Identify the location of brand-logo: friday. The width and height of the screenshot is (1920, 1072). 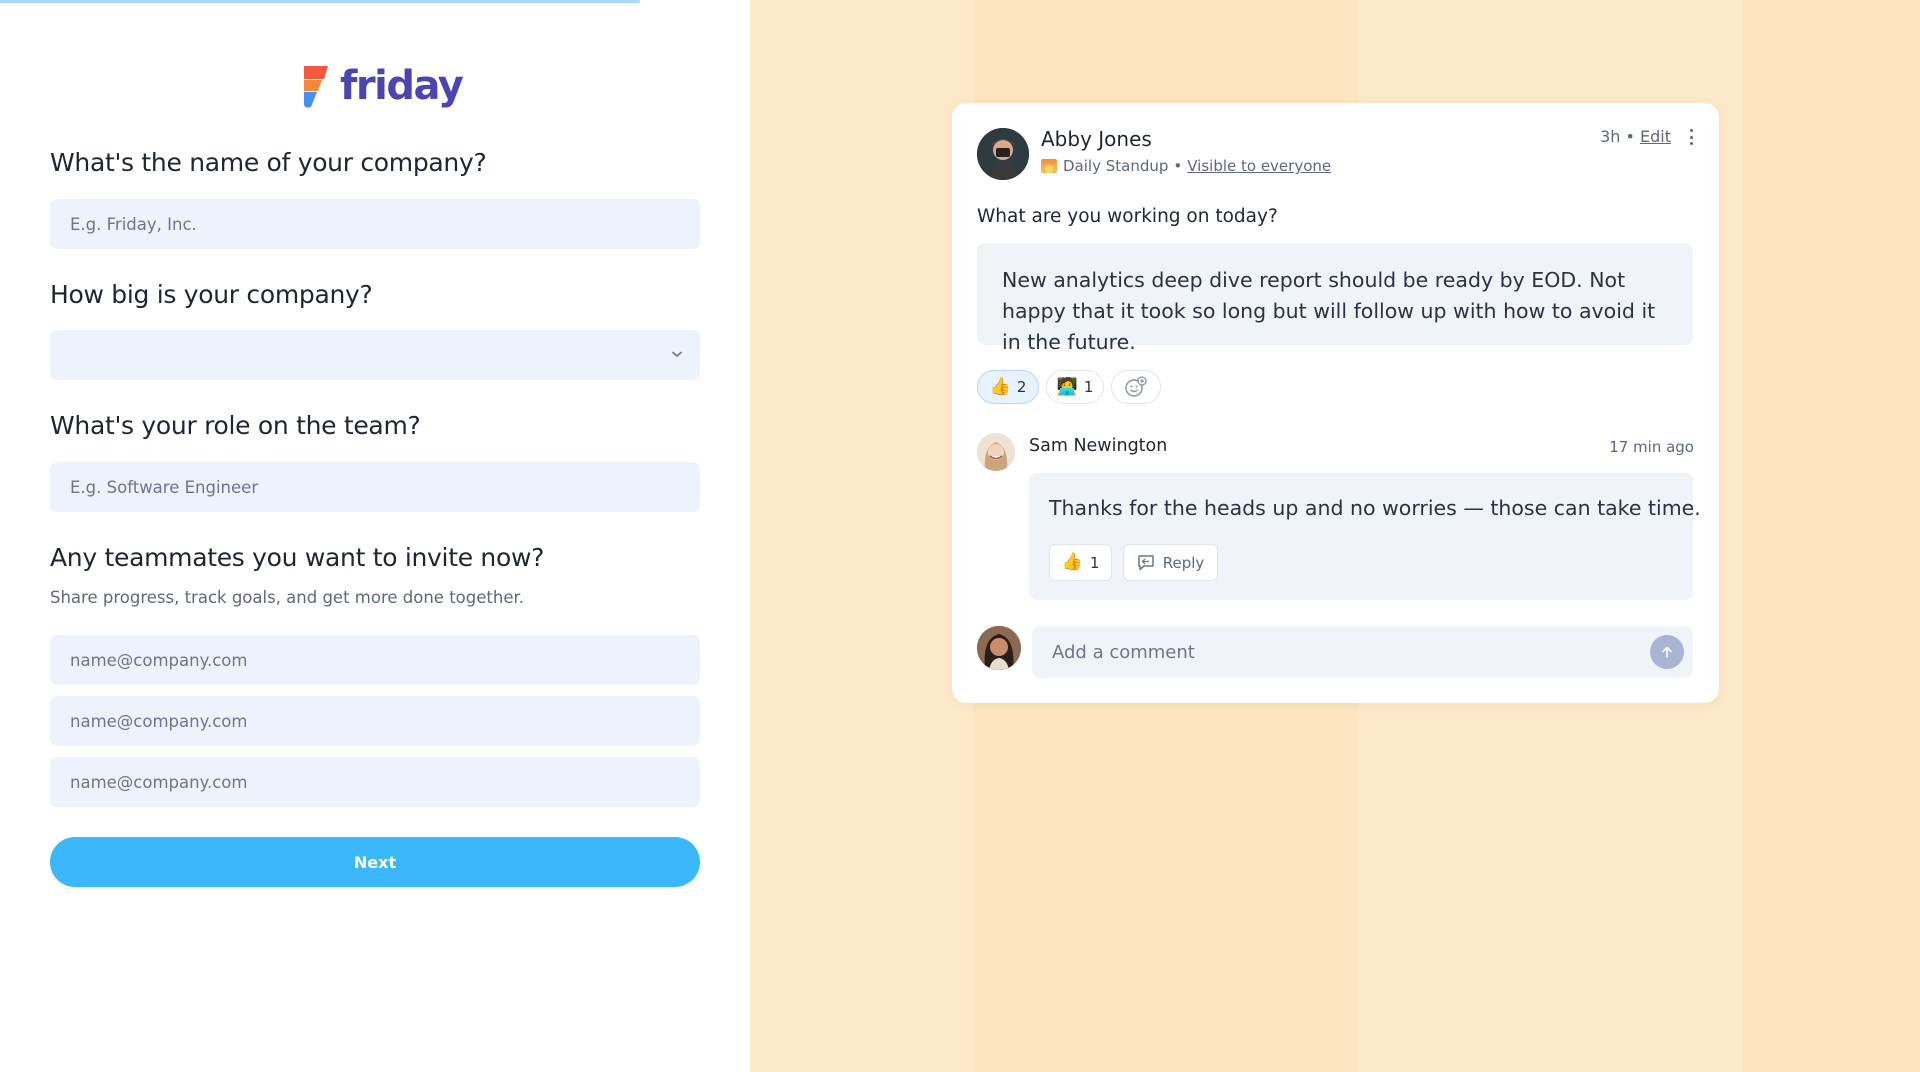
(382, 86).